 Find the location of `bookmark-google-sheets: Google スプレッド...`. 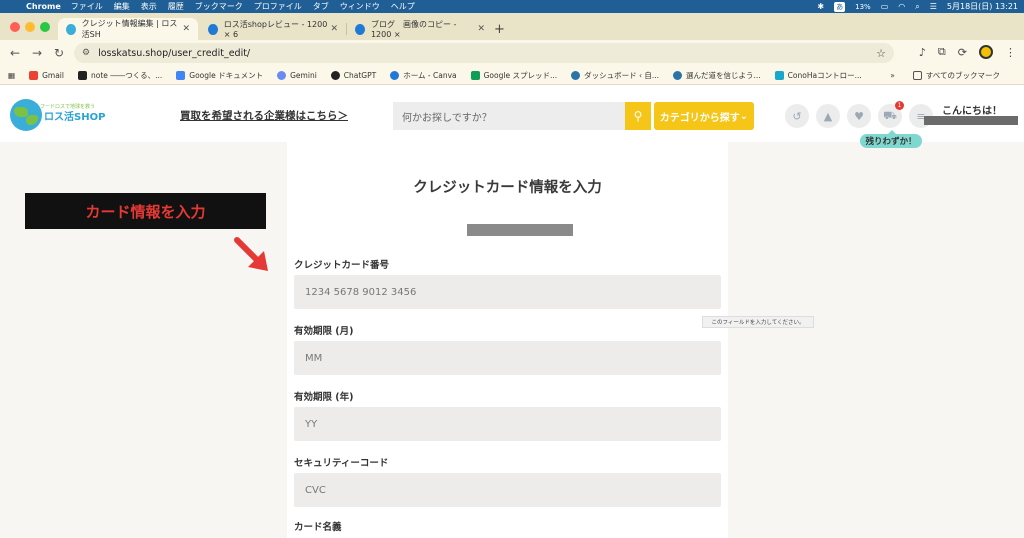

bookmark-google-sheets: Google スプレッド... is located at coordinates (513, 75).